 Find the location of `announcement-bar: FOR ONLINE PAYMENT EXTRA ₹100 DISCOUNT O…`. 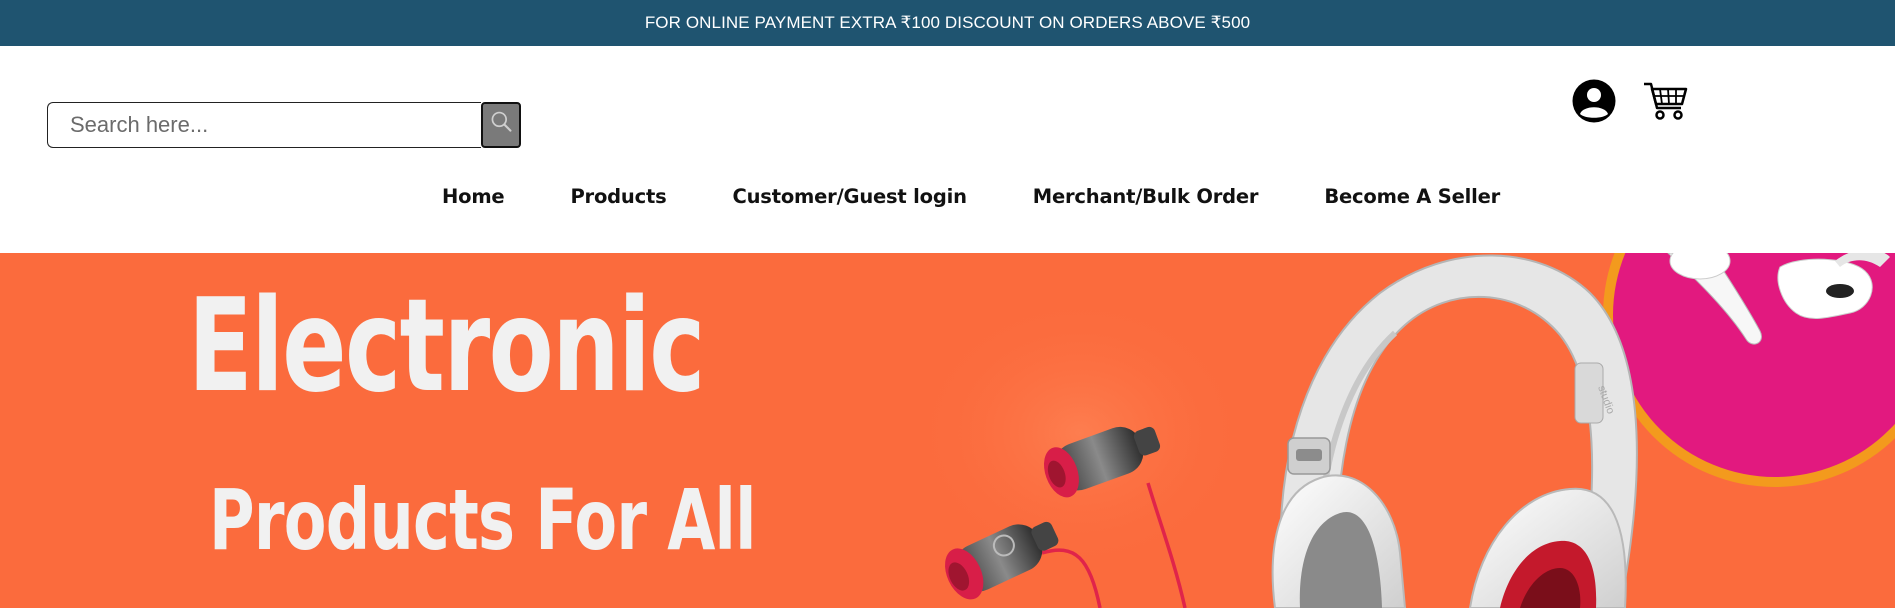

announcement-bar: FOR ONLINE PAYMENT EXTRA ₹100 DISCOUNT O… is located at coordinates (947, 23).